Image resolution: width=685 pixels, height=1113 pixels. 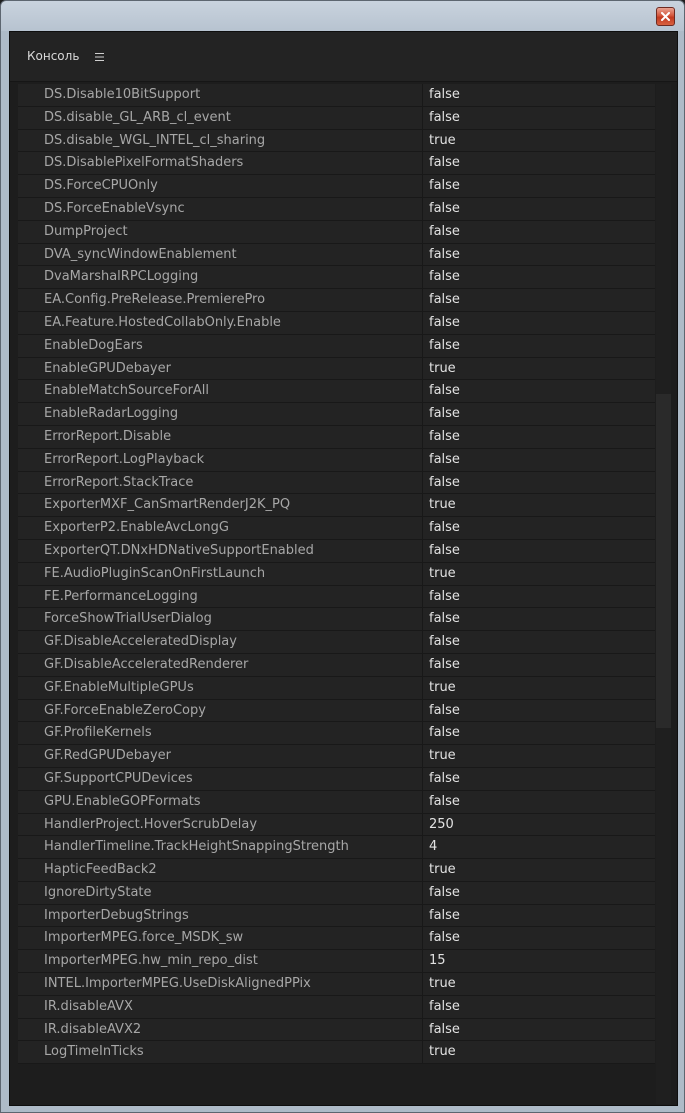 I want to click on table-row: EA.Config.PreRelease.PremierePro false, so click(x=336, y=300).